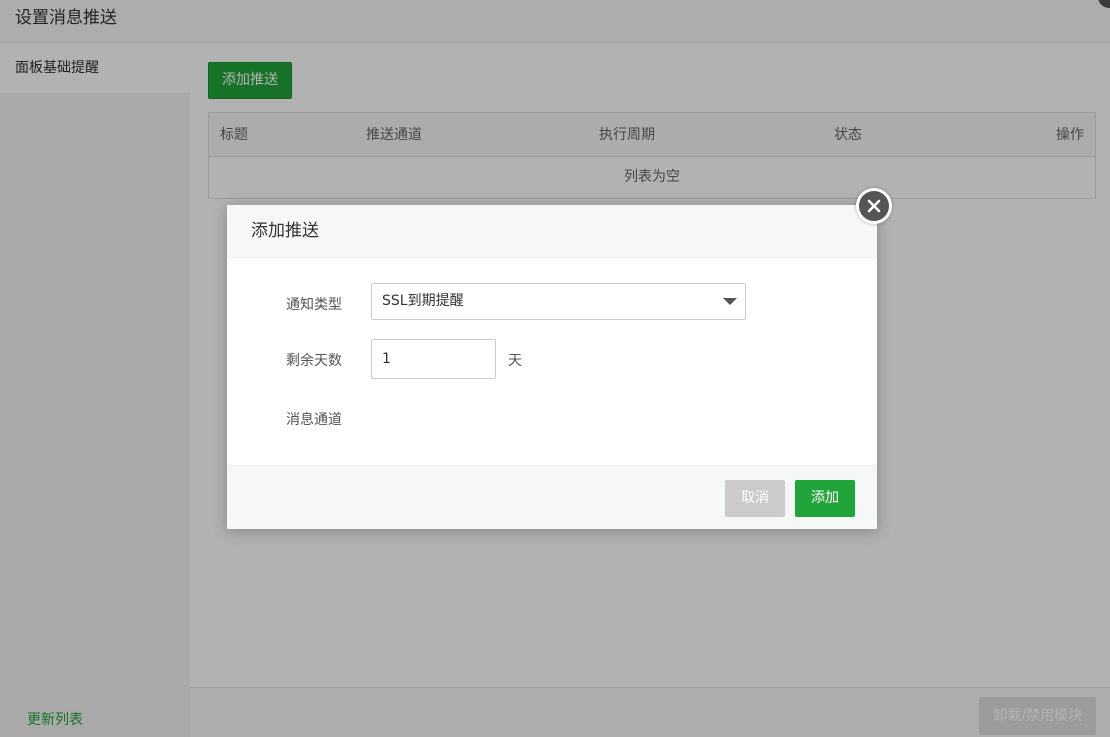 This screenshot has width=1110, height=737. I want to click on dialog-title: 添加推送, so click(552, 231).